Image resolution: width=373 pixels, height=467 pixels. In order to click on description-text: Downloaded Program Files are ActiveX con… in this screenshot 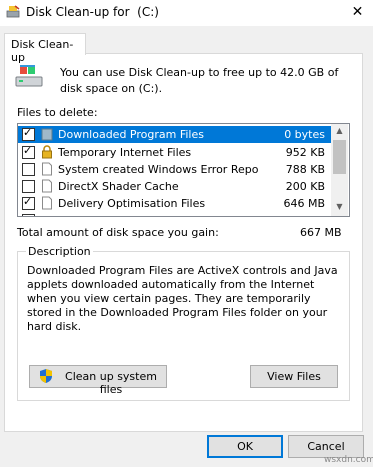, I will do `click(182, 298)`.